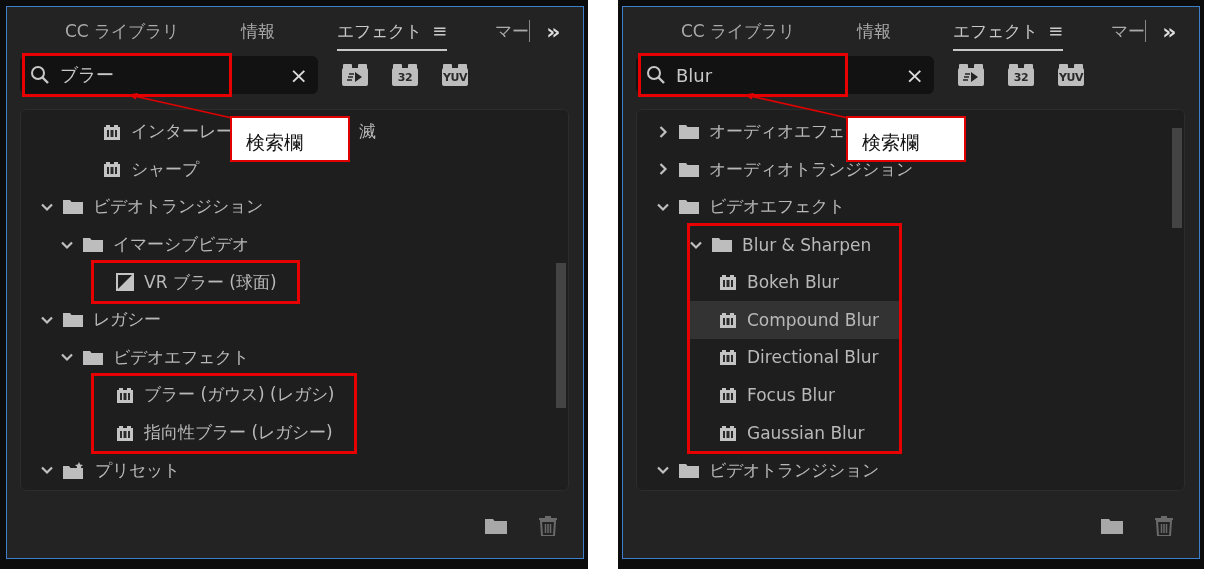 This screenshot has width=1217, height=569. I want to click on tree-item: Gaussian Blur, so click(794, 434).